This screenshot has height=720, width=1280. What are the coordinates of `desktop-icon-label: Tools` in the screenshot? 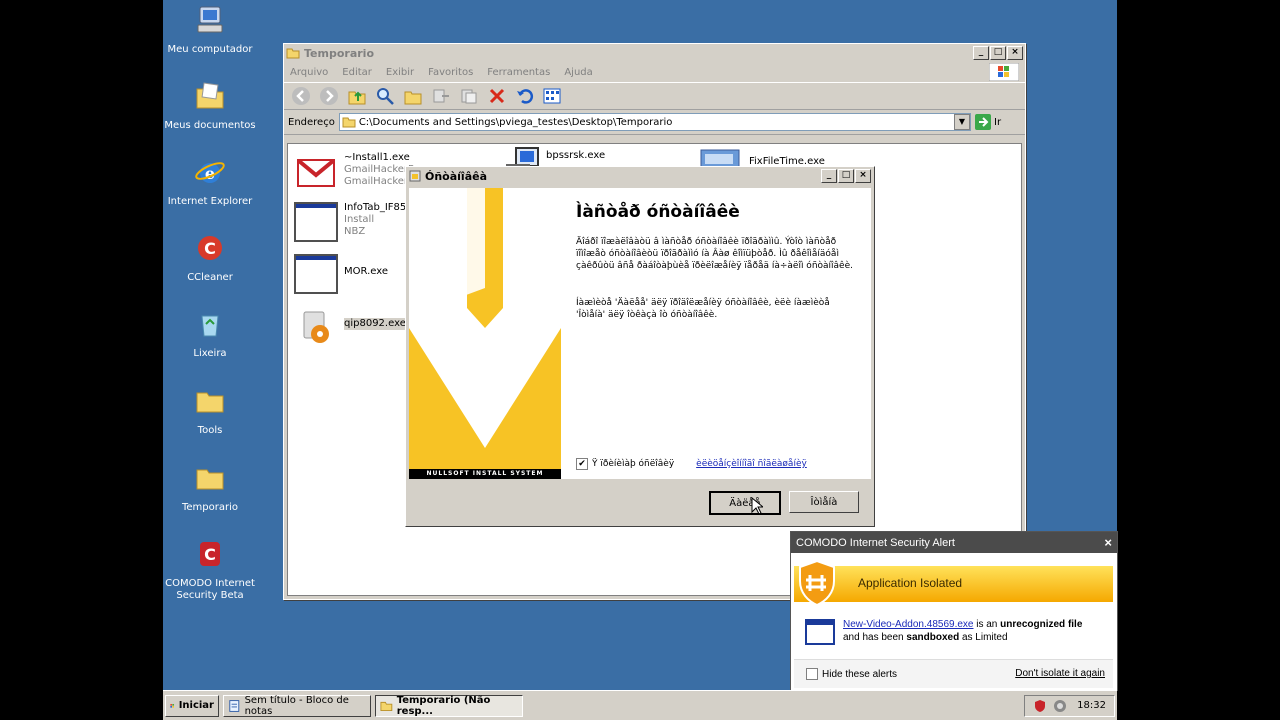 It's located at (210, 430).